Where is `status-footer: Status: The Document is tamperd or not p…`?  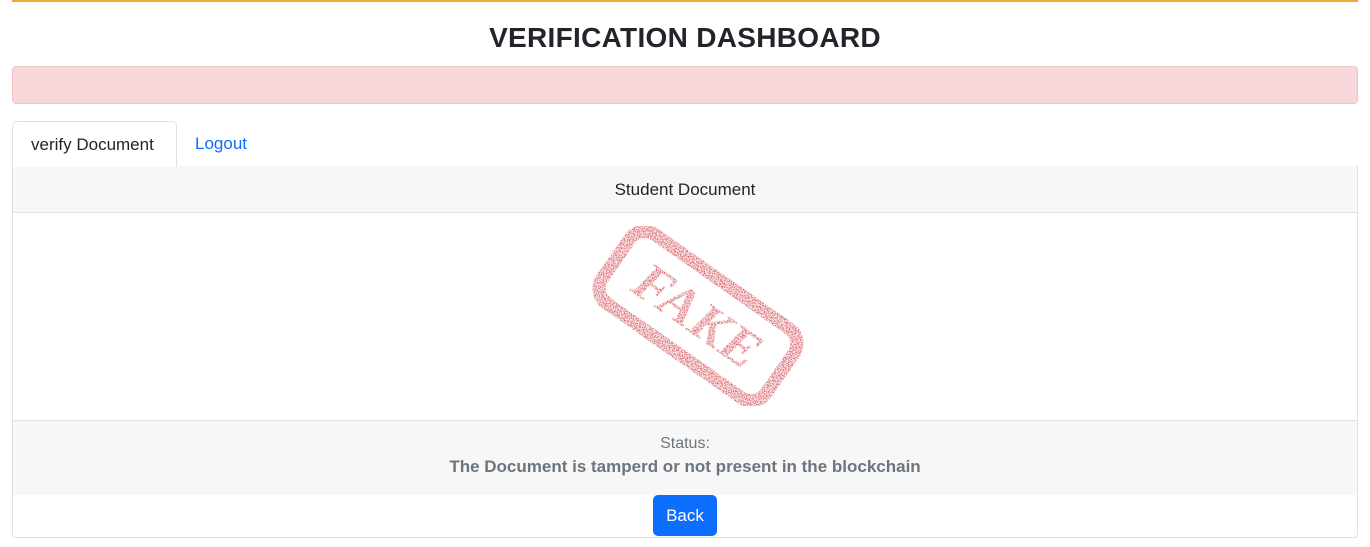
status-footer: Status: The Document is tamperd or not p… is located at coordinates (685, 457).